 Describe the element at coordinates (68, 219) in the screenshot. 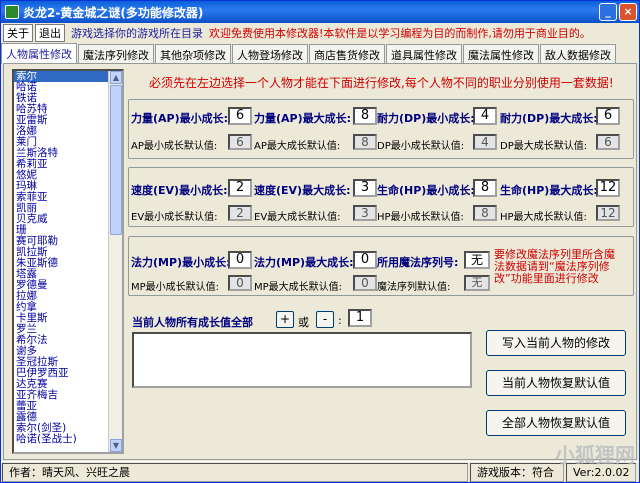

I see `character-list-item: 贝克威` at that location.